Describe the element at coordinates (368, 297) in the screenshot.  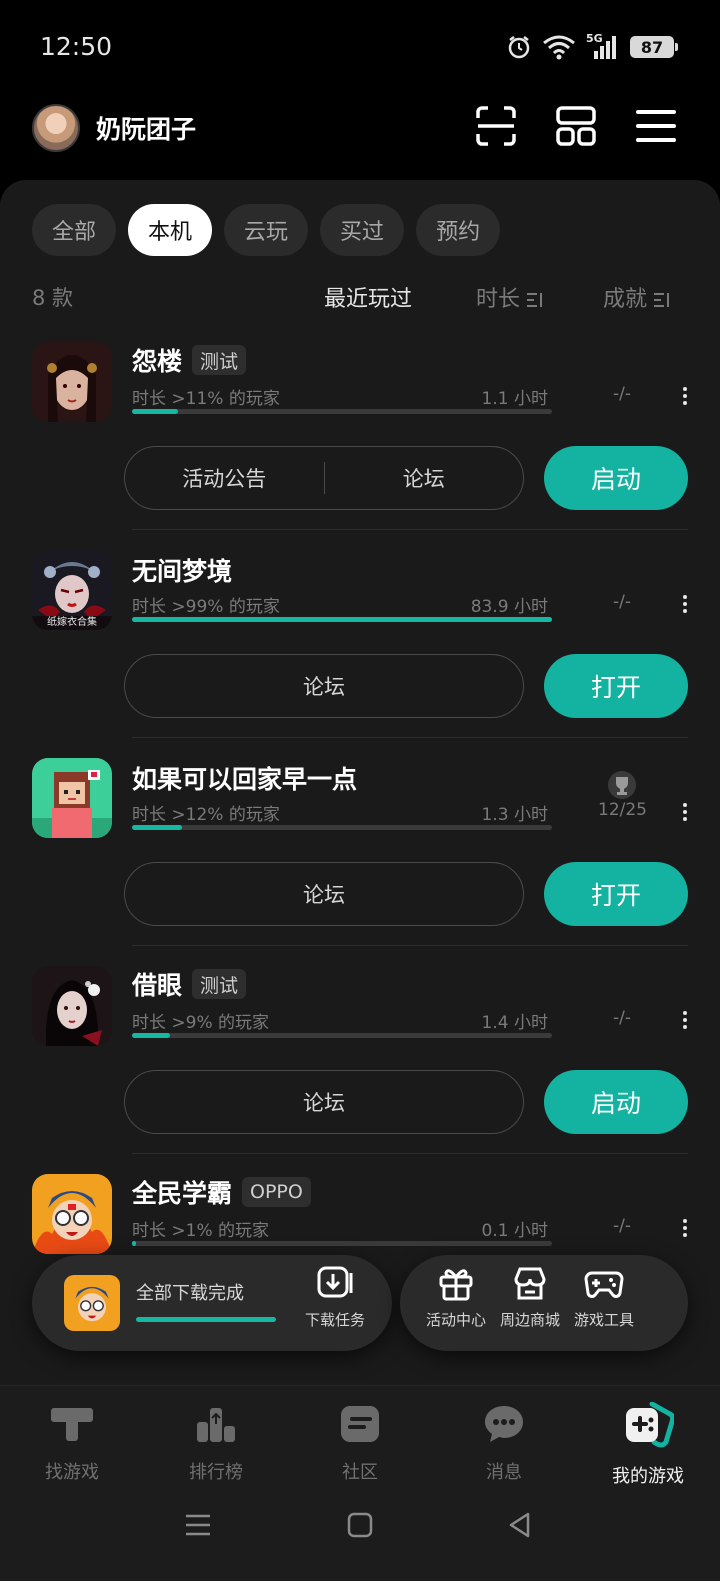
I see `sort-recent-button: 最近玩过` at that location.